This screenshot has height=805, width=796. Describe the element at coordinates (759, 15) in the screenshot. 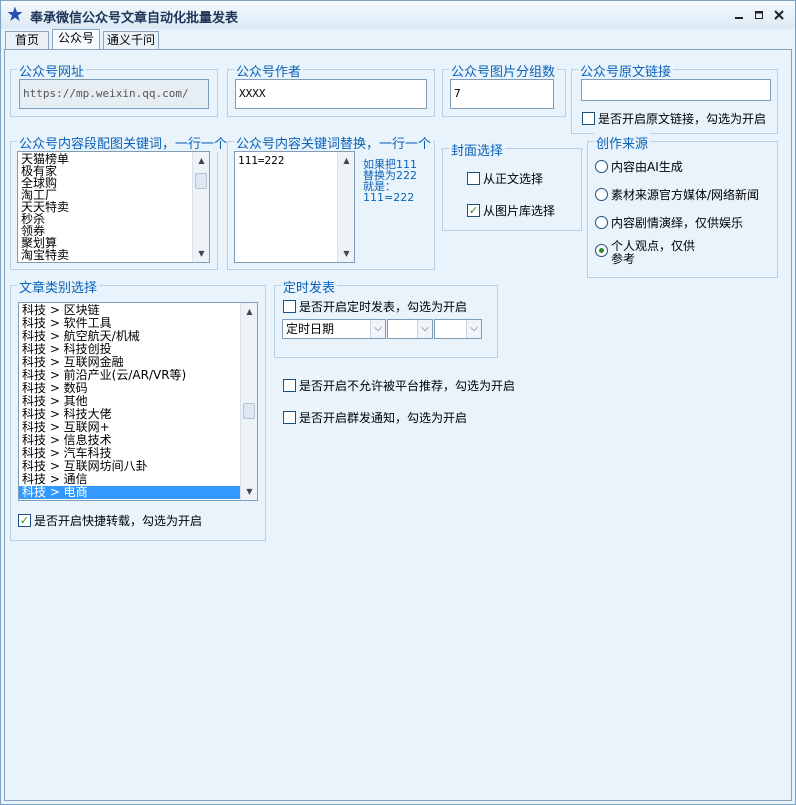

I see `maximize-icon` at that location.